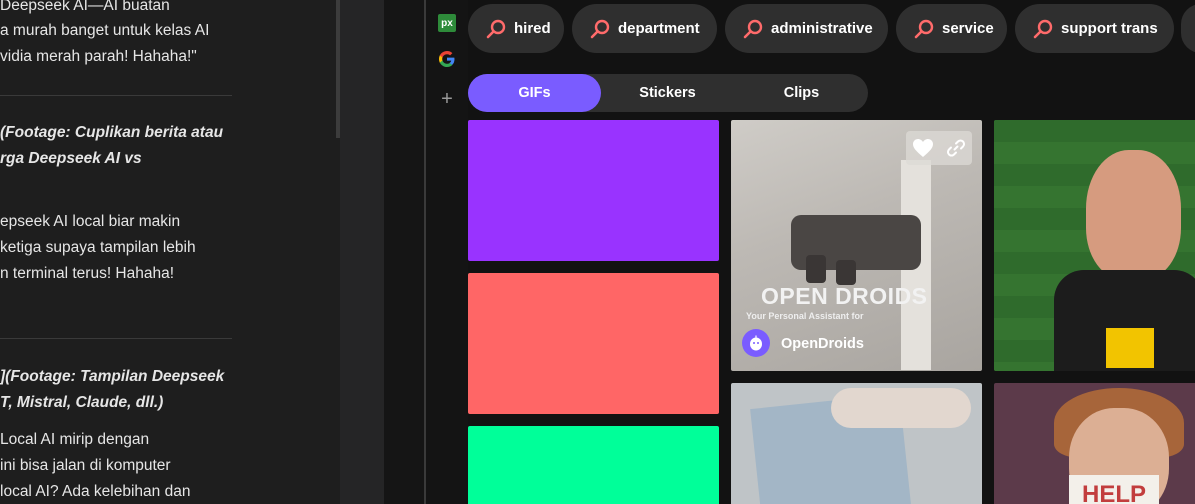  Describe the element at coordinates (87, 273) in the screenshot. I see `article-line: n terminal terus! Hahaha!` at that location.